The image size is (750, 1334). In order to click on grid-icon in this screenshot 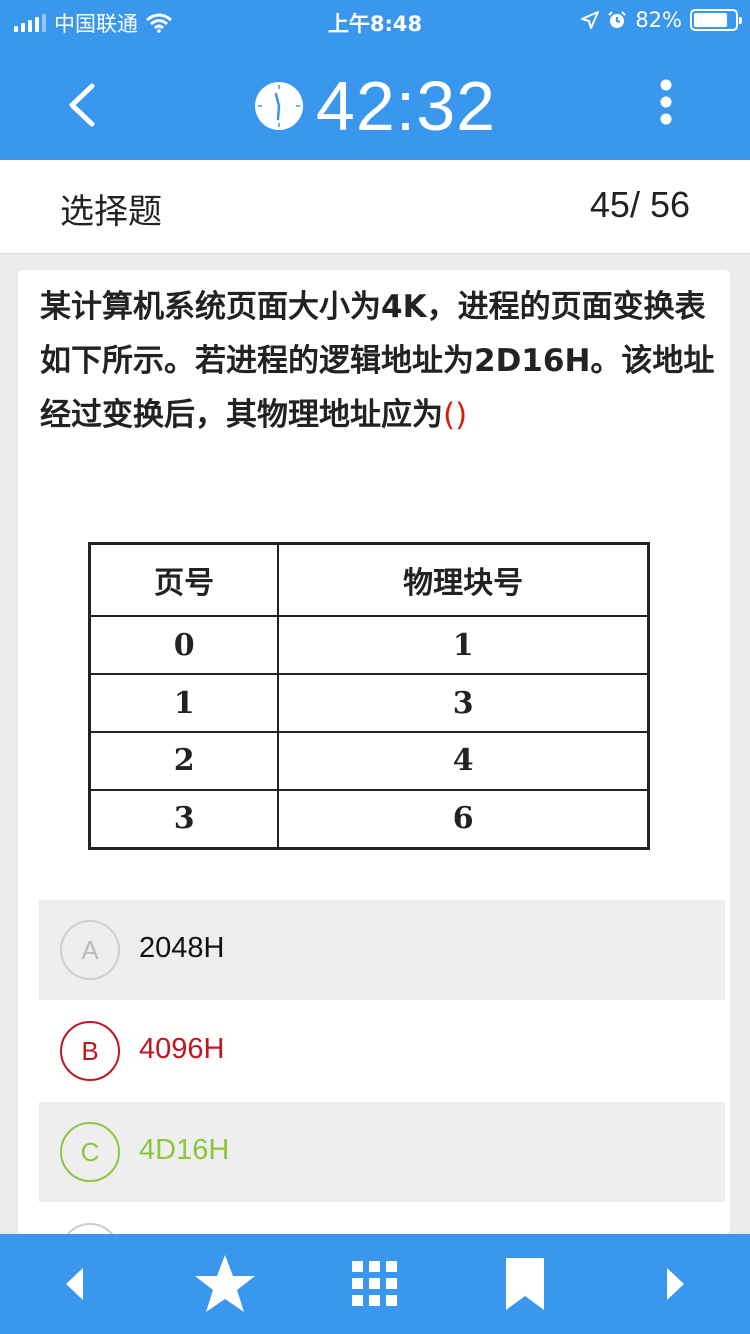, I will do `click(374, 1283)`.